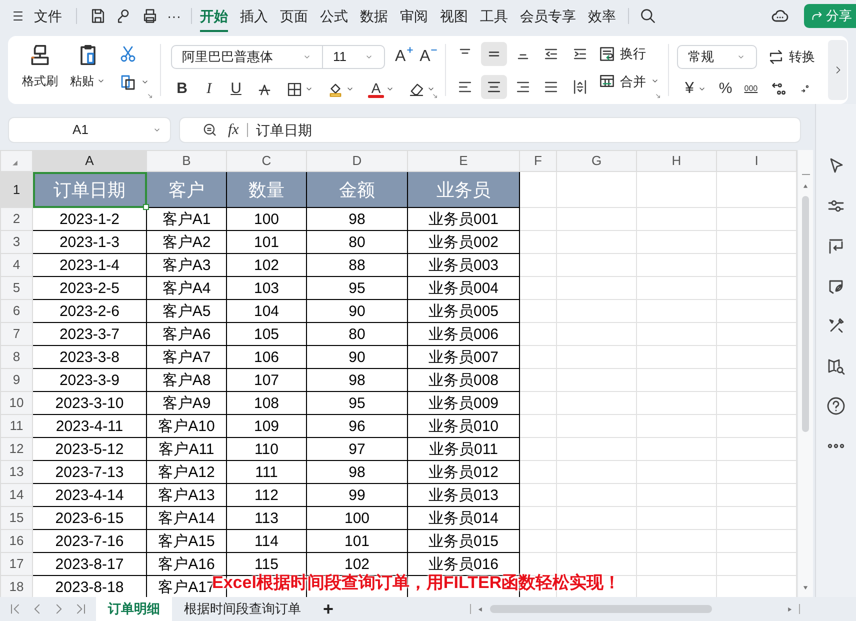 This screenshot has width=856, height=621. Describe the element at coordinates (266, 472) in the screenshot. I see `table-cell: 111` at that location.